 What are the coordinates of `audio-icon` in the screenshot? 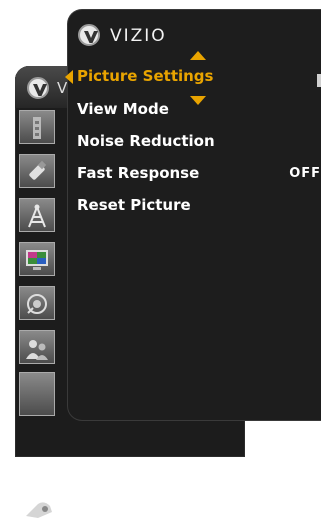 It's located at (37, 303).